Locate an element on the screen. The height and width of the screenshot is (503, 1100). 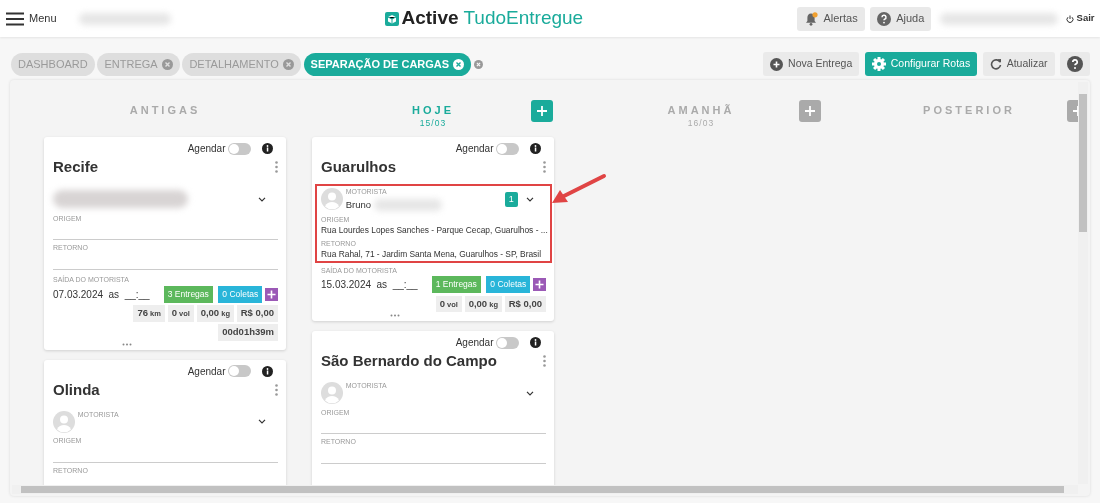
deliveries-badge: 1 Entregas is located at coordinates (456, 285).